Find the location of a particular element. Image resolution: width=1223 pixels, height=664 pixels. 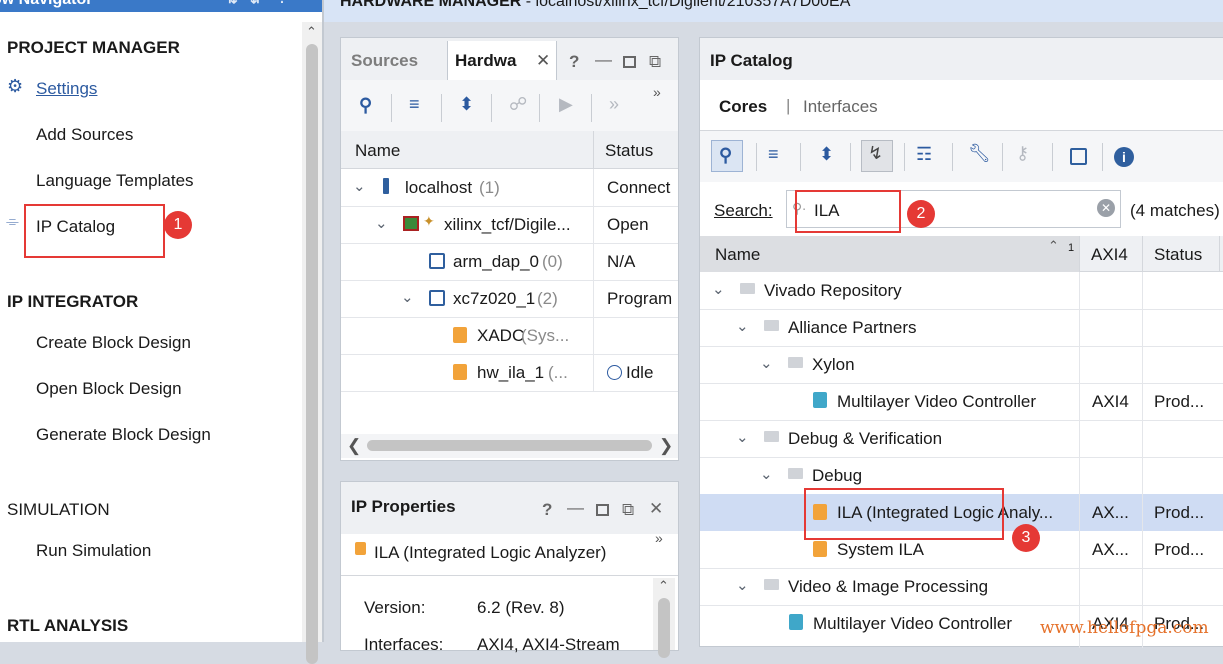

info-icon: i is located at coordinates (1124, 157).